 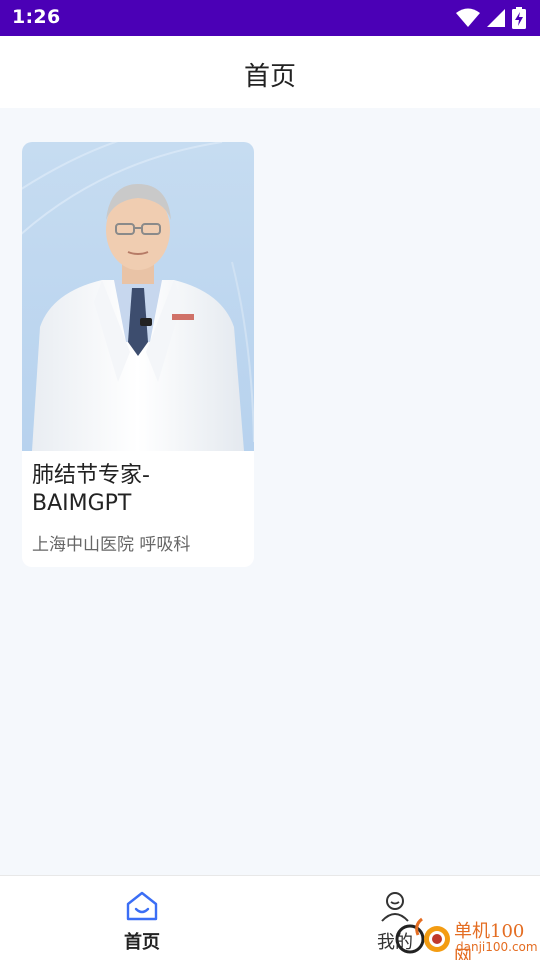 I want to click on doctor-portrait, so click(x=138, y=296).